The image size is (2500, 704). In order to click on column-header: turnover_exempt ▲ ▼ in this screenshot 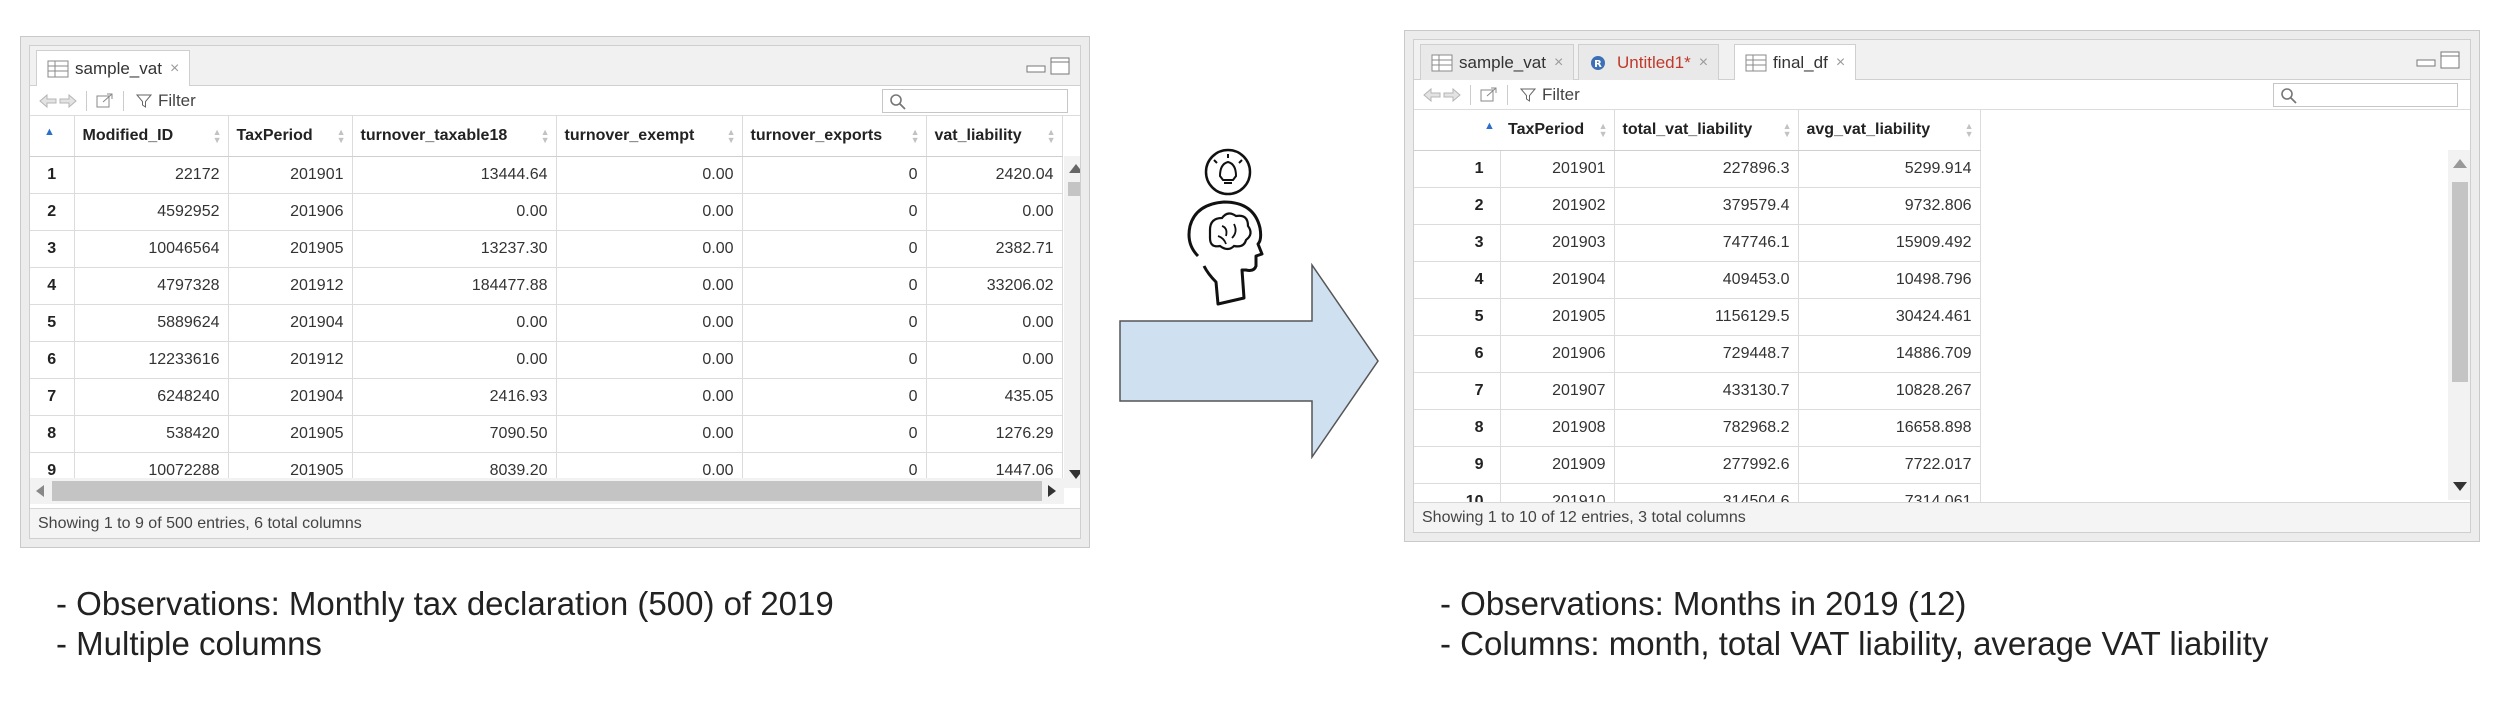, I will do `click(649, 136)`.